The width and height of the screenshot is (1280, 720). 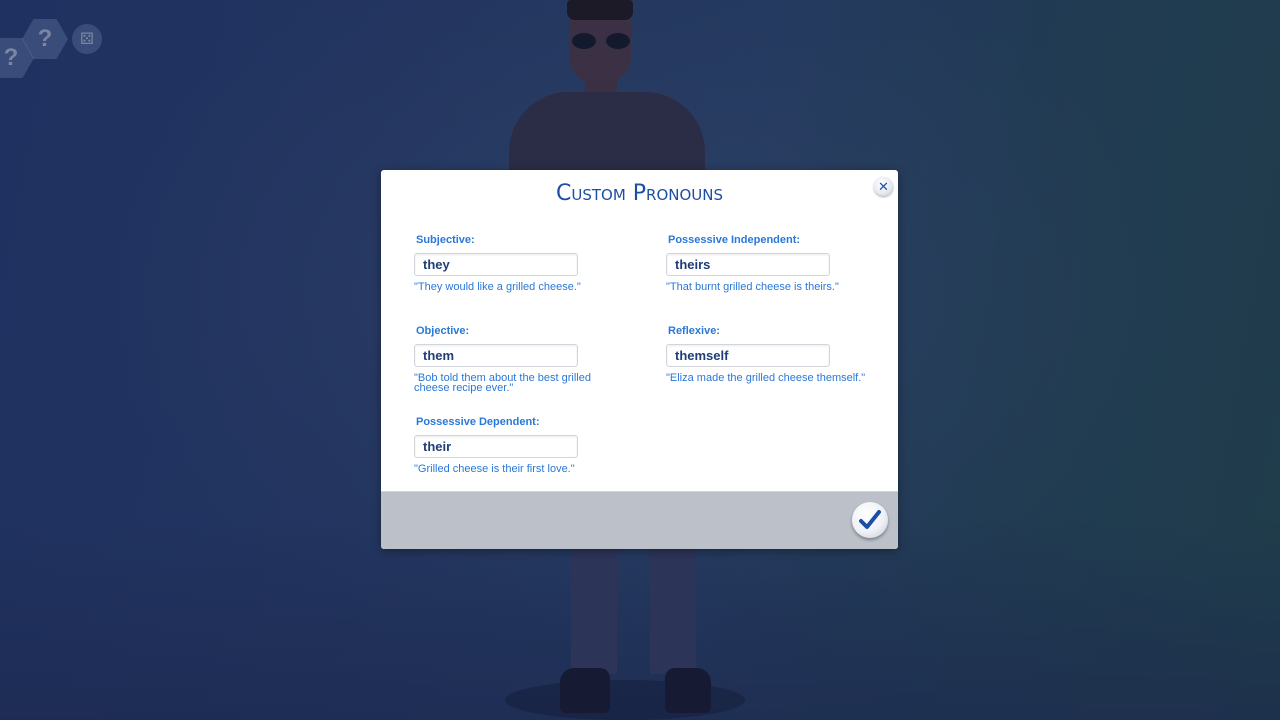 What do you see at coordinates (443, 331) in the screenshot?
I see `field-label: Objective:` at bounding box center [443, 331].